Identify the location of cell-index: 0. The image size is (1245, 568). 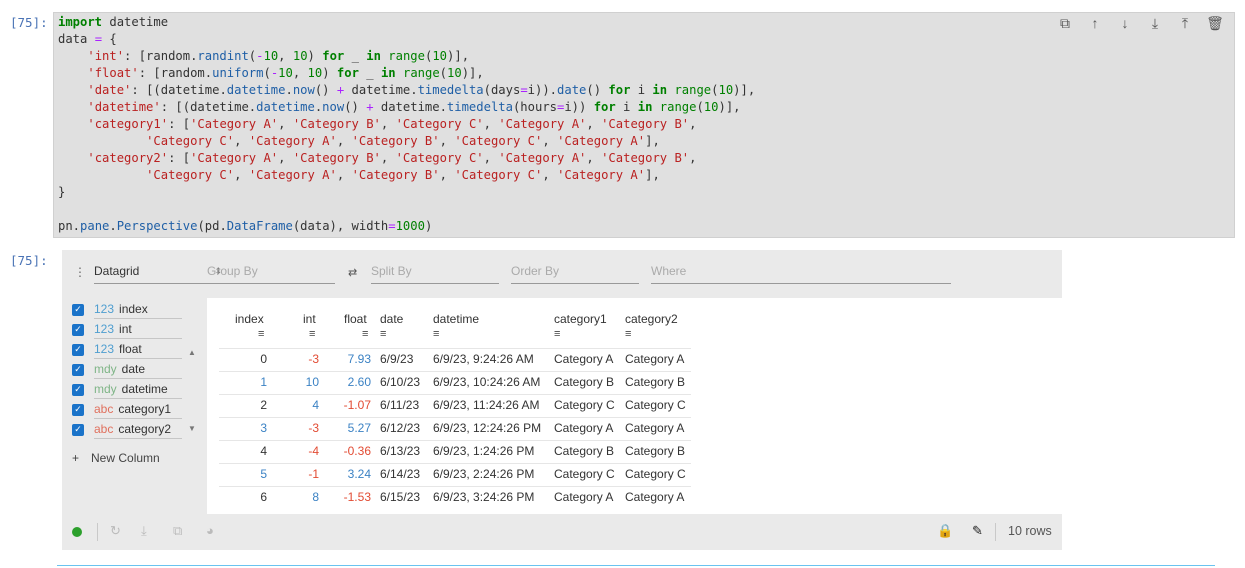
(243, 359).